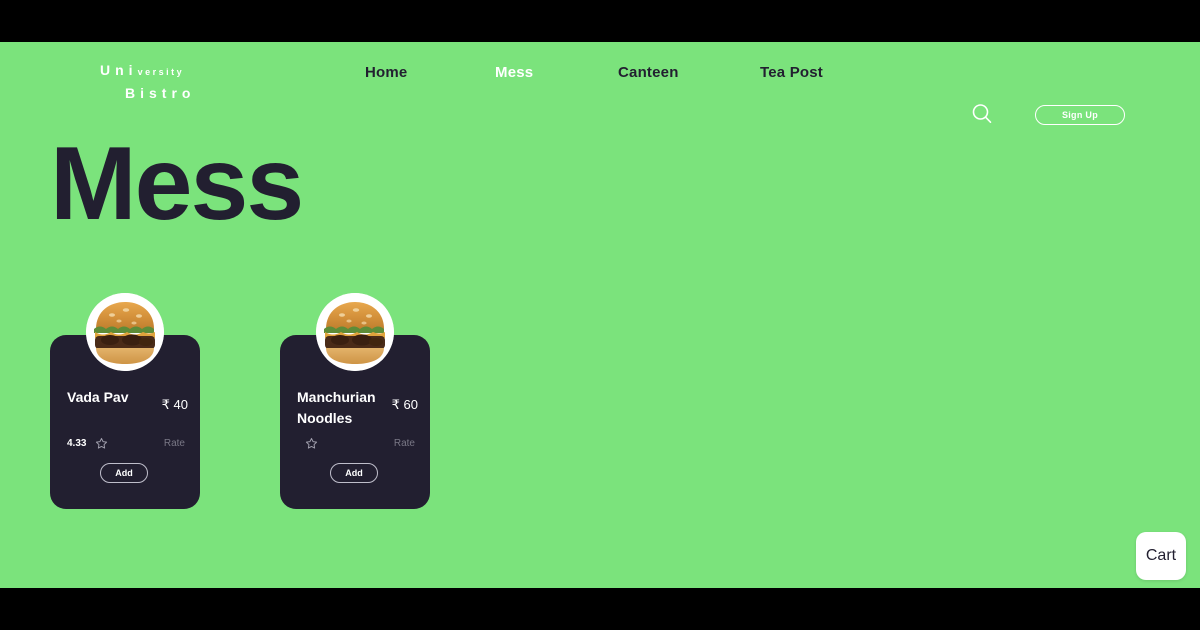 This screenshot has width=1200, height=630. I want to click on menu-item-name: Vada Pav, so click(98, 397).